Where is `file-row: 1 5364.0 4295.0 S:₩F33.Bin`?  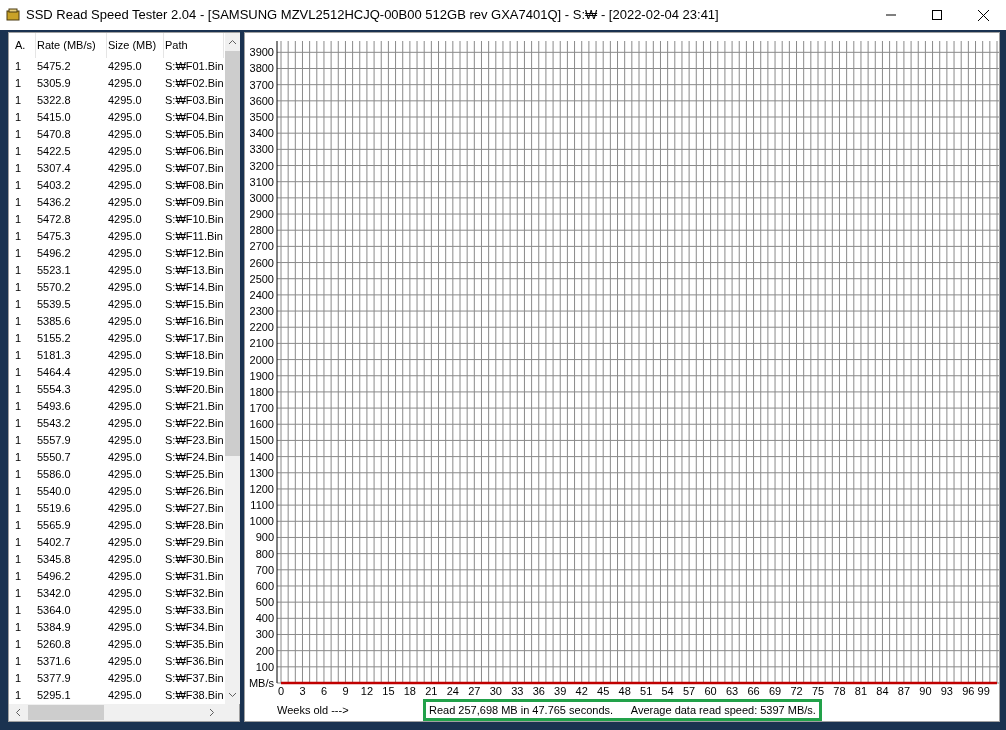 file-row: 1 5364.0 4295.0 S:₩F33.Bin is located at coordinates (117, 610).